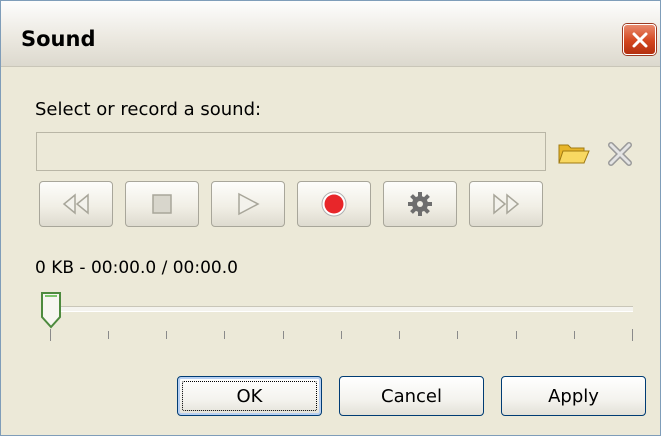  I want to click on title-bar: Sound, so click(330, 34).